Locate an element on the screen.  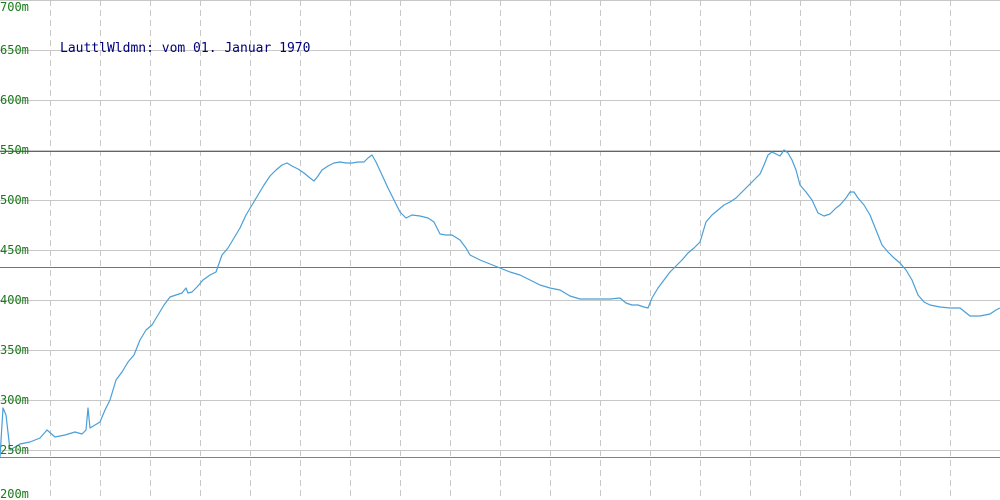
y-tick-label: 250m is located at coordinates (14, 450).